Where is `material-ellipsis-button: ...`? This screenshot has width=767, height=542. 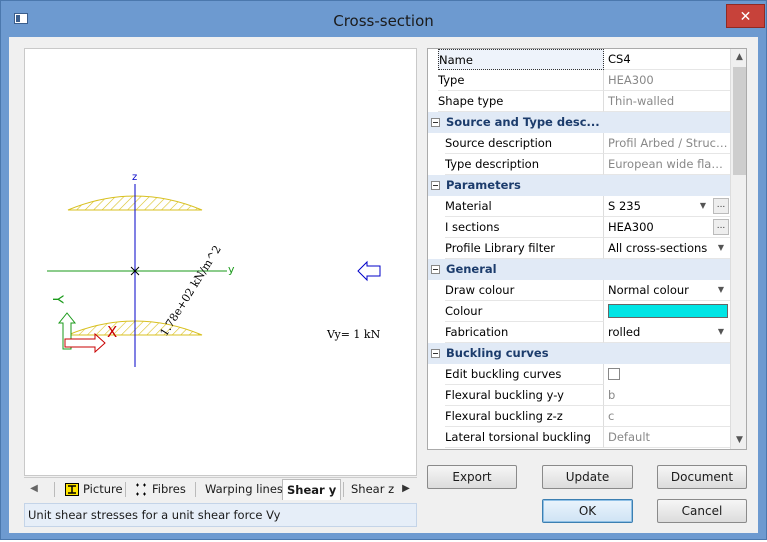 material-ellipsis-button: ... is located at coordinates (721, 206).